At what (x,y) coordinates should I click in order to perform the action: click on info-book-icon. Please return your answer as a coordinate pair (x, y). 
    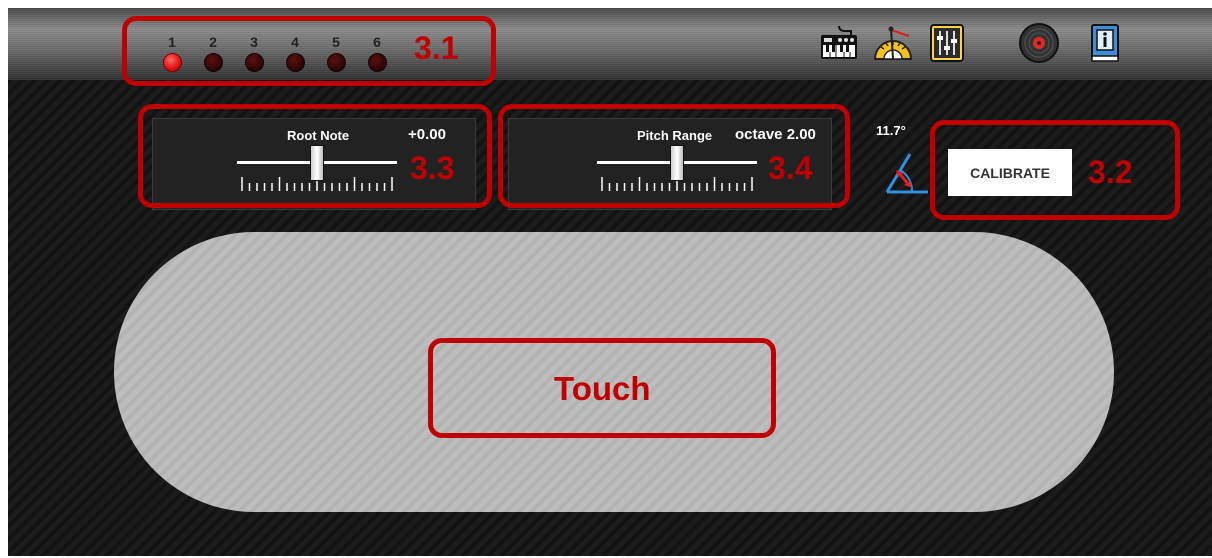
    Looking at the image, I should click on (1105, 43).